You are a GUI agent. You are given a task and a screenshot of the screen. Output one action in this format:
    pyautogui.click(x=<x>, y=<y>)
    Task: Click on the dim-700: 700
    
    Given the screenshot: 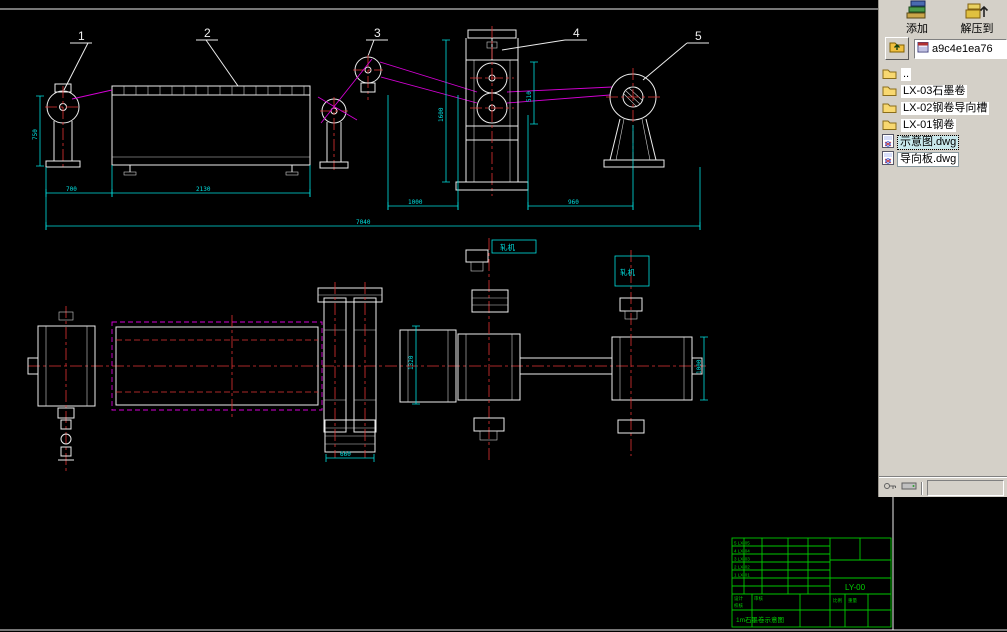 What is the action you would take?
    pyautogui.click(x=71, y=189)
    